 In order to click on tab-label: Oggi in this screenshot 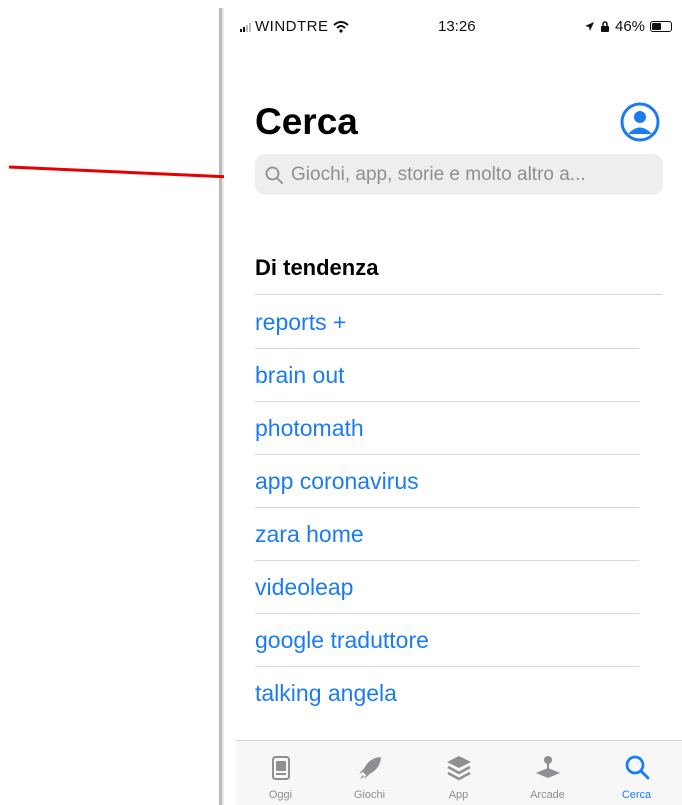, I will do `click(280, 795)`.